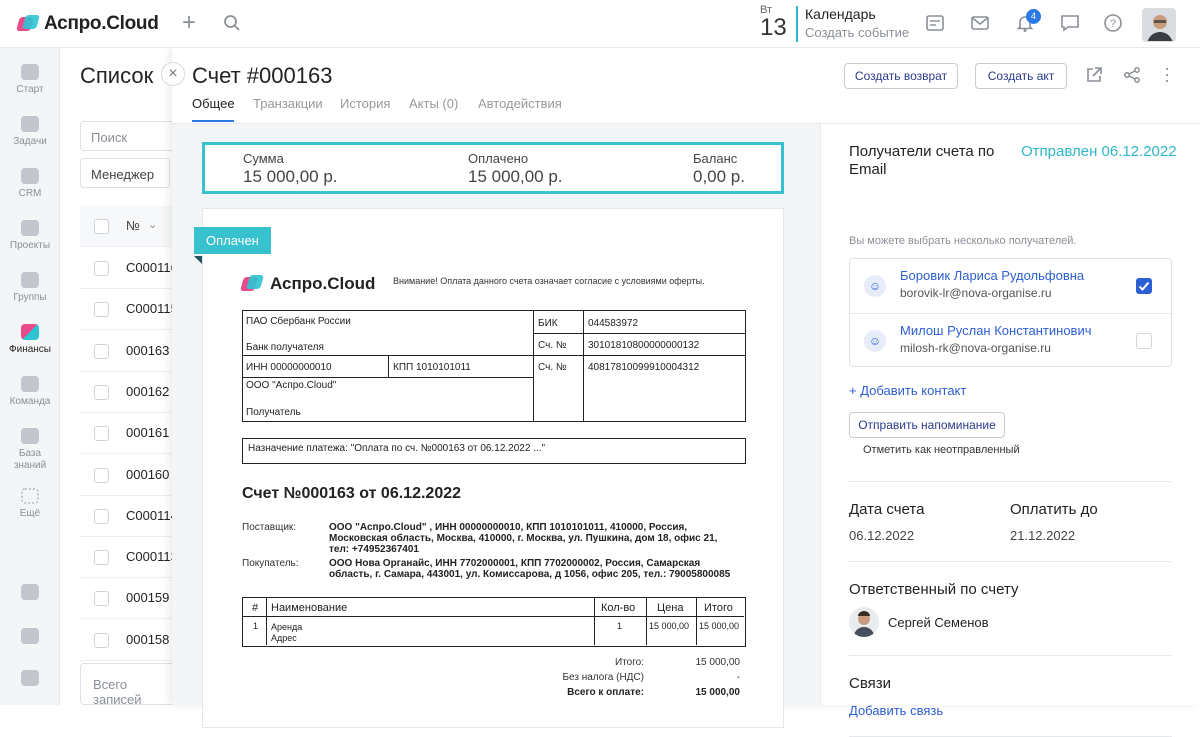  I want to click on sidebar-item-crm: CRM, so click(30, 183).